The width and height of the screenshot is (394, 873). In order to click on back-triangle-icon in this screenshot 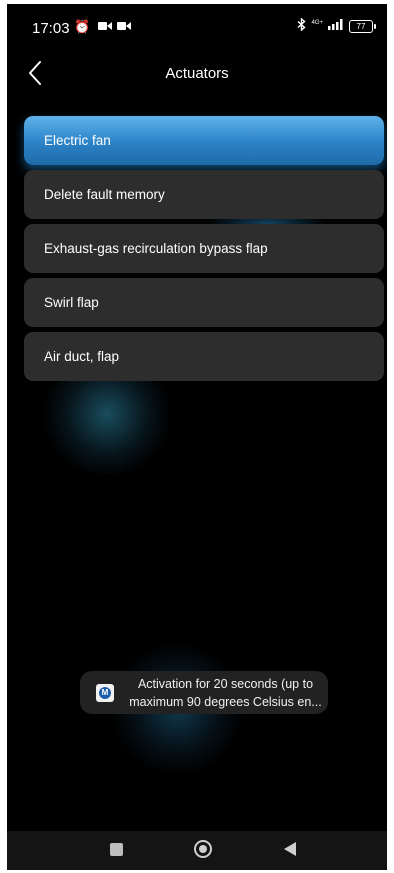, I will do `click(289, 849)`.